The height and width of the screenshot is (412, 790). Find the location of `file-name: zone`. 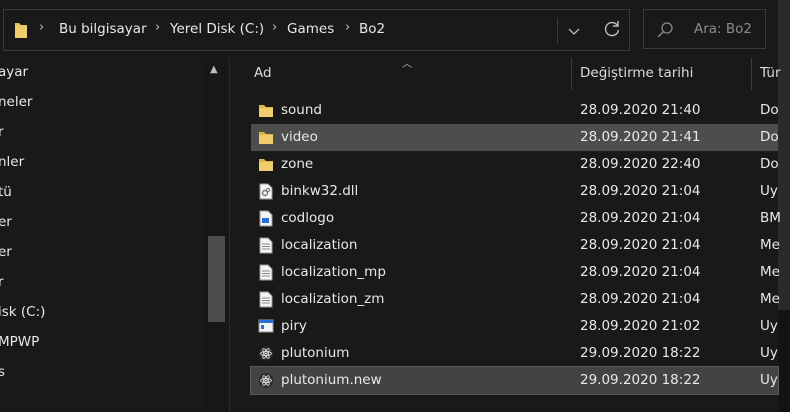

file-name: zone is located at coordinates (297, 164).